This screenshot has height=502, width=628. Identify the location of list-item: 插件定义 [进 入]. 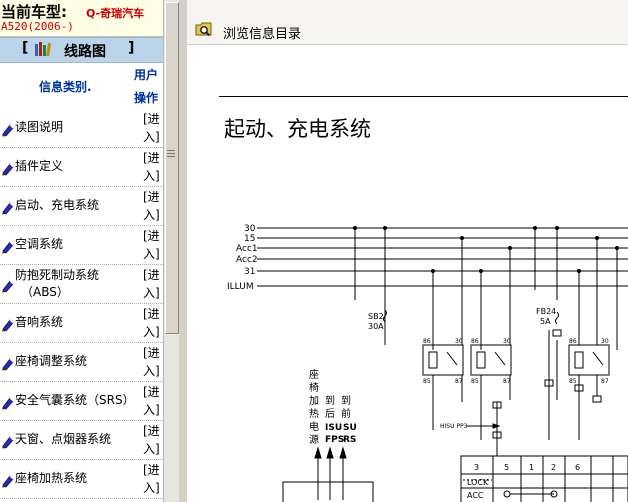
(81, 167).